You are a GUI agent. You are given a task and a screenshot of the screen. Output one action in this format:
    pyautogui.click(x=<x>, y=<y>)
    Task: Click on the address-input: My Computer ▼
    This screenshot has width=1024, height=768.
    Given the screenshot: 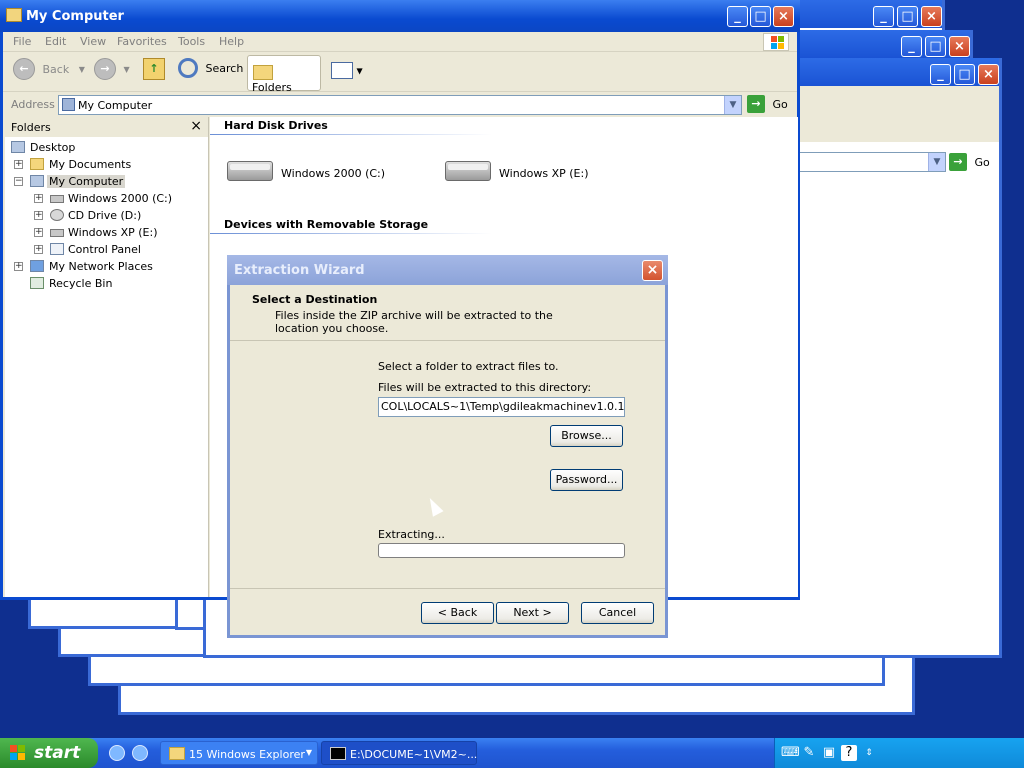 What is the action you would take?
    pyautogui.click(x=400, y=105)
    